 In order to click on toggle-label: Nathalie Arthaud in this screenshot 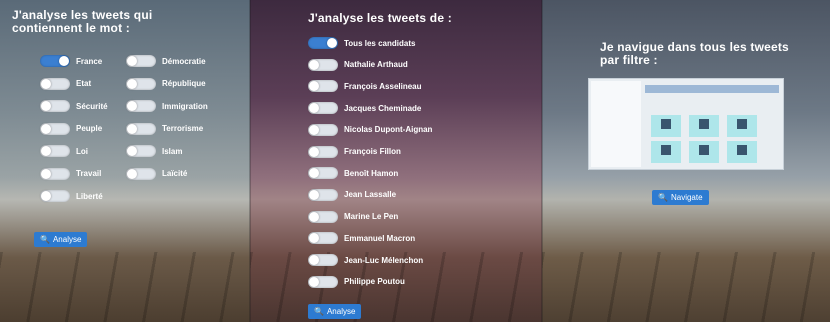, I will do `click(376, 65)`.